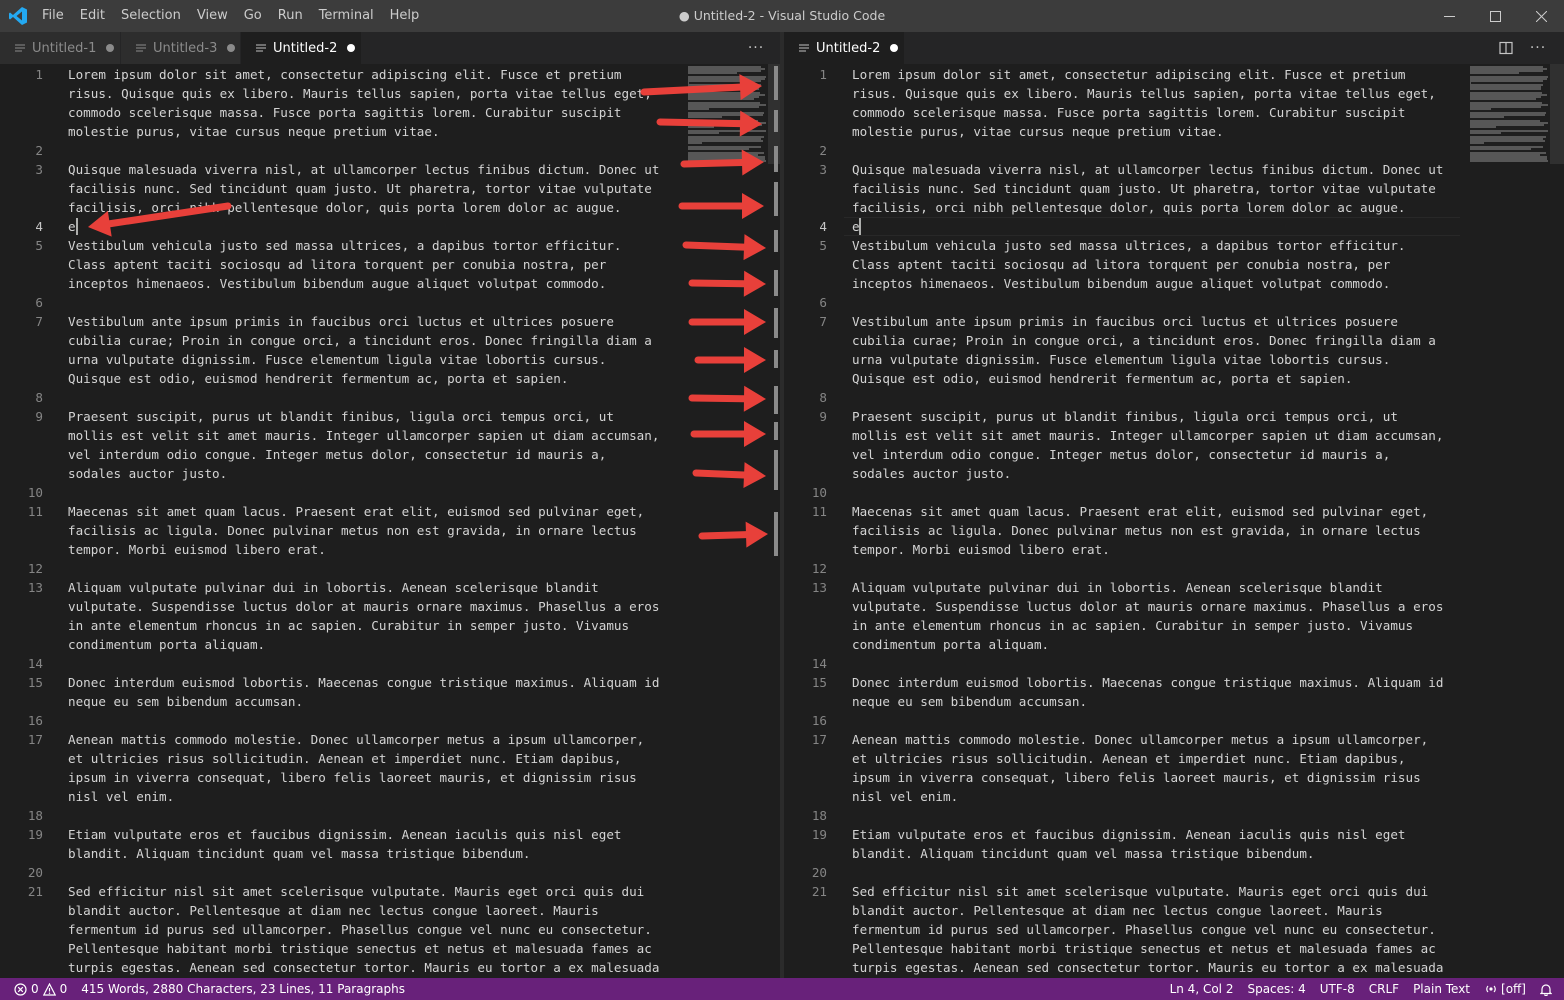  What do you see at coordinates (390, 302) in the screenshot?
I see `code-line: 6` at bounding box center [390, 302].